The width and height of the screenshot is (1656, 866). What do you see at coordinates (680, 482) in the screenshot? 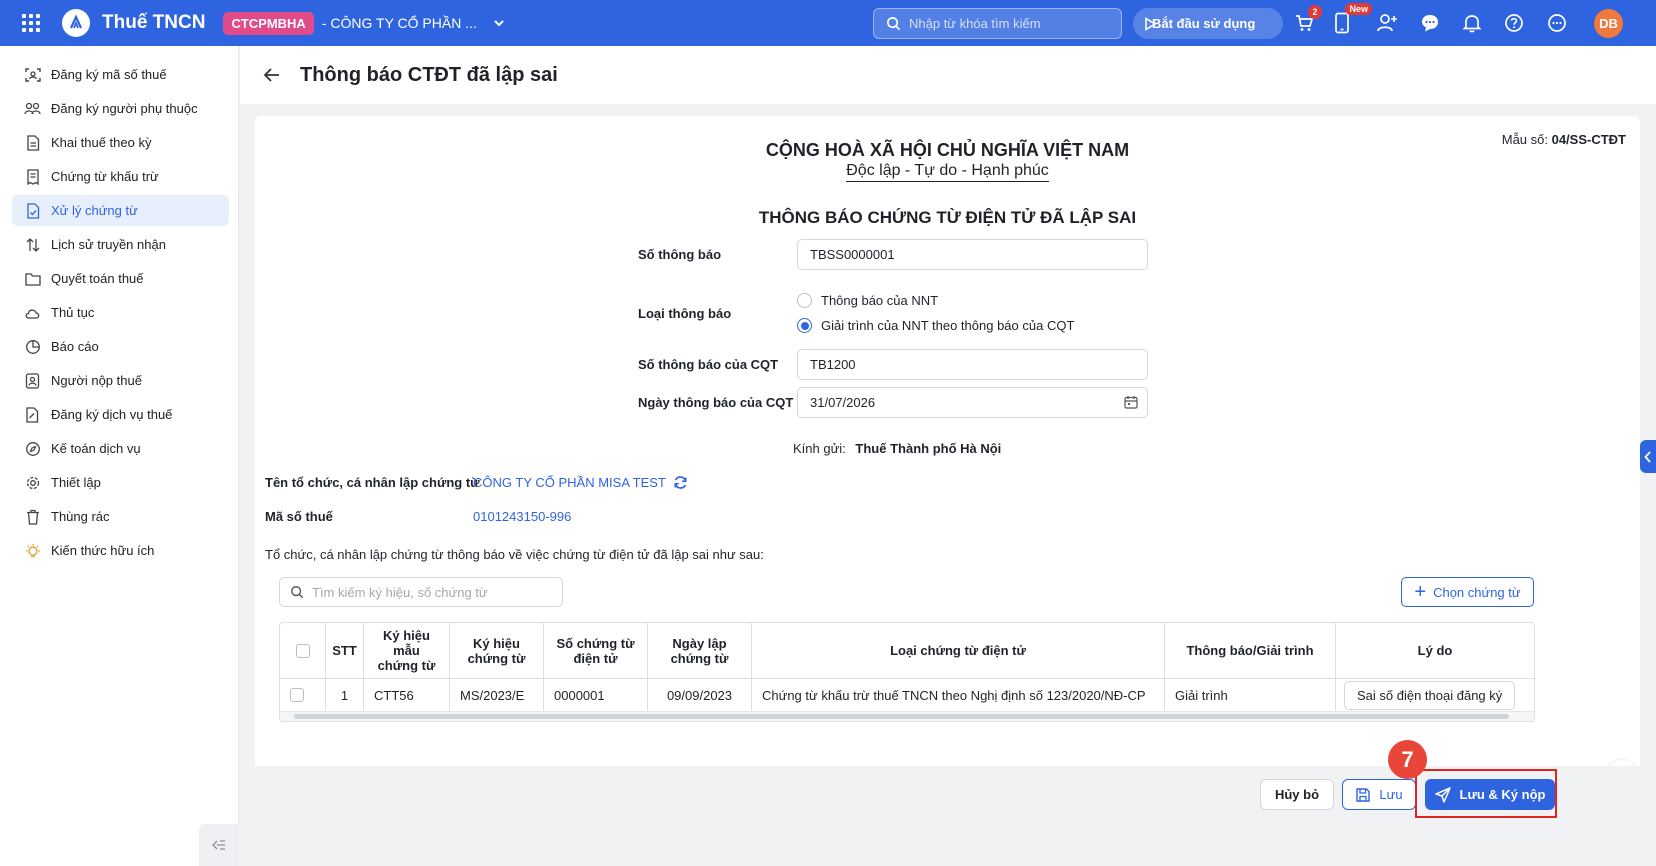
I see `refresh-icon` at bounding box center [680, 482].